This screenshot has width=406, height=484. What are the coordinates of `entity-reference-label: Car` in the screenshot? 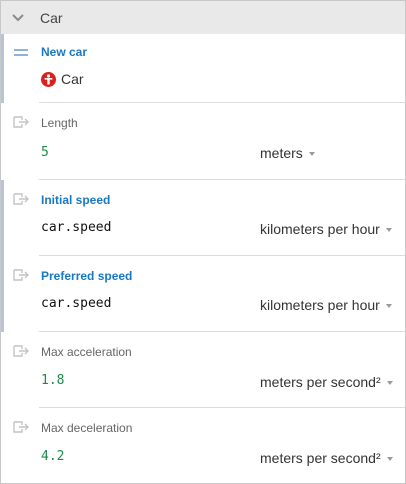 It's located at (72, 79).